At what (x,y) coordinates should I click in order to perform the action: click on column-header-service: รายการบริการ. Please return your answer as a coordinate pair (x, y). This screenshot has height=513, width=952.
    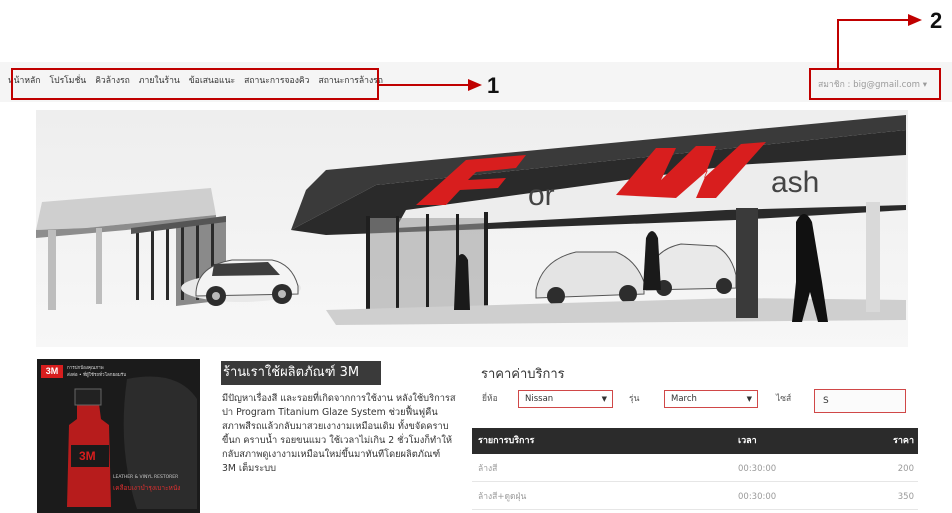
    Looking at the image, I should click on (506, 441).